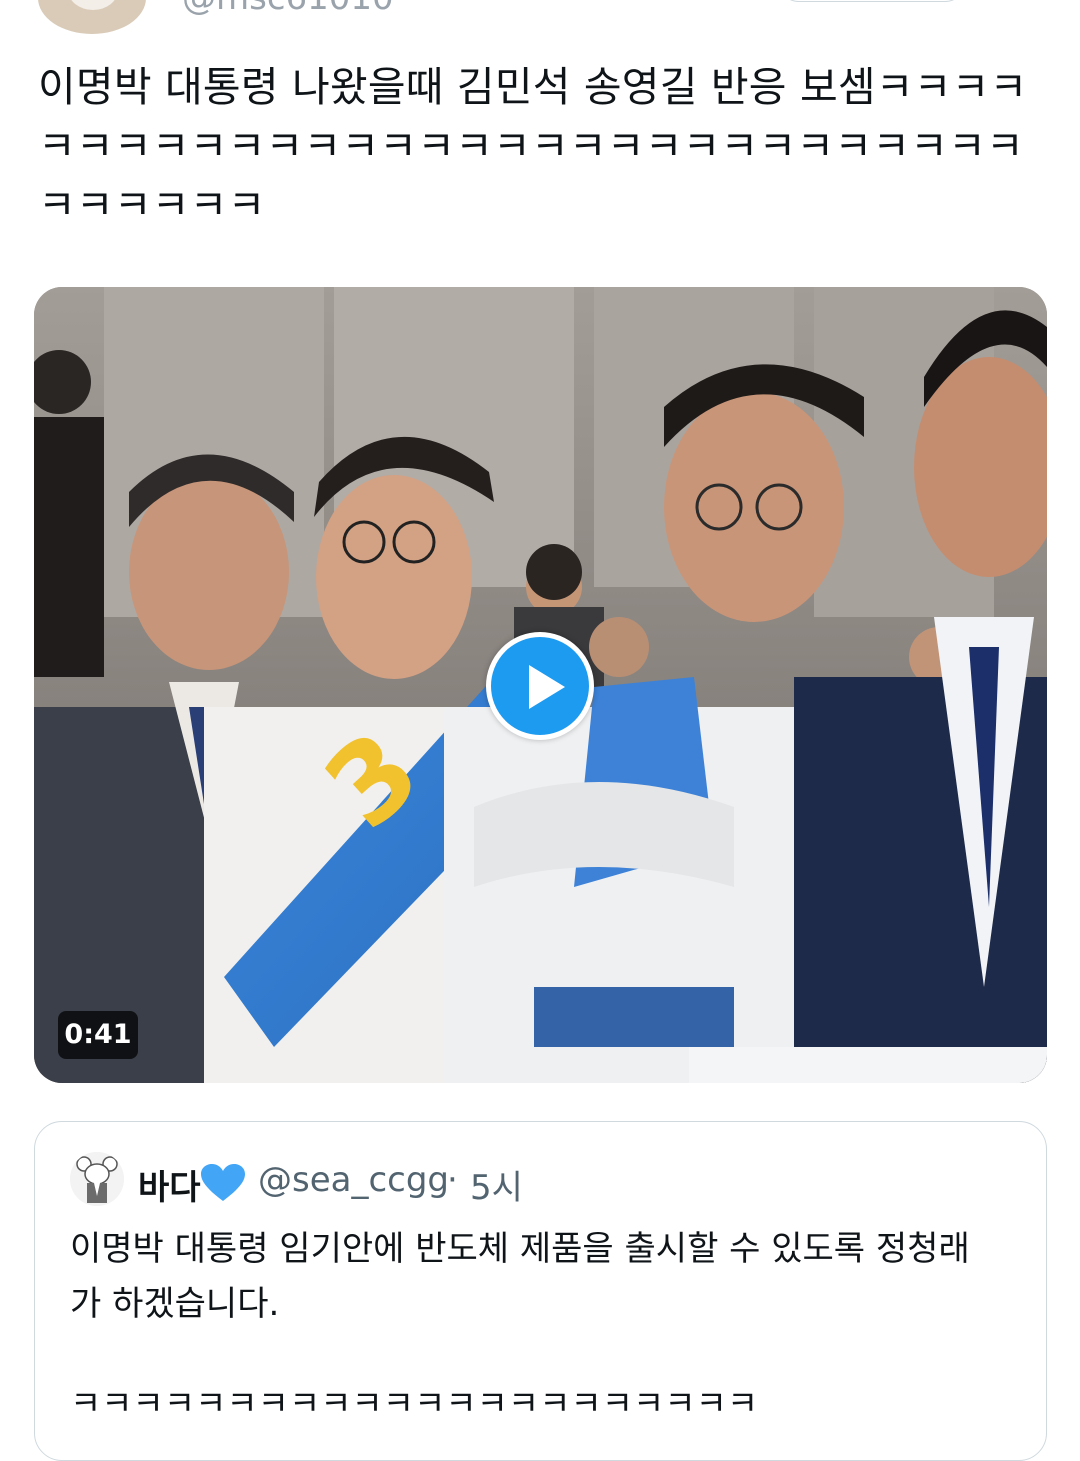 This screenshot has height=1461, width=1080. Describe the element at coordinates (872, 1) in the screenshot. I see `follow-button` at that location.